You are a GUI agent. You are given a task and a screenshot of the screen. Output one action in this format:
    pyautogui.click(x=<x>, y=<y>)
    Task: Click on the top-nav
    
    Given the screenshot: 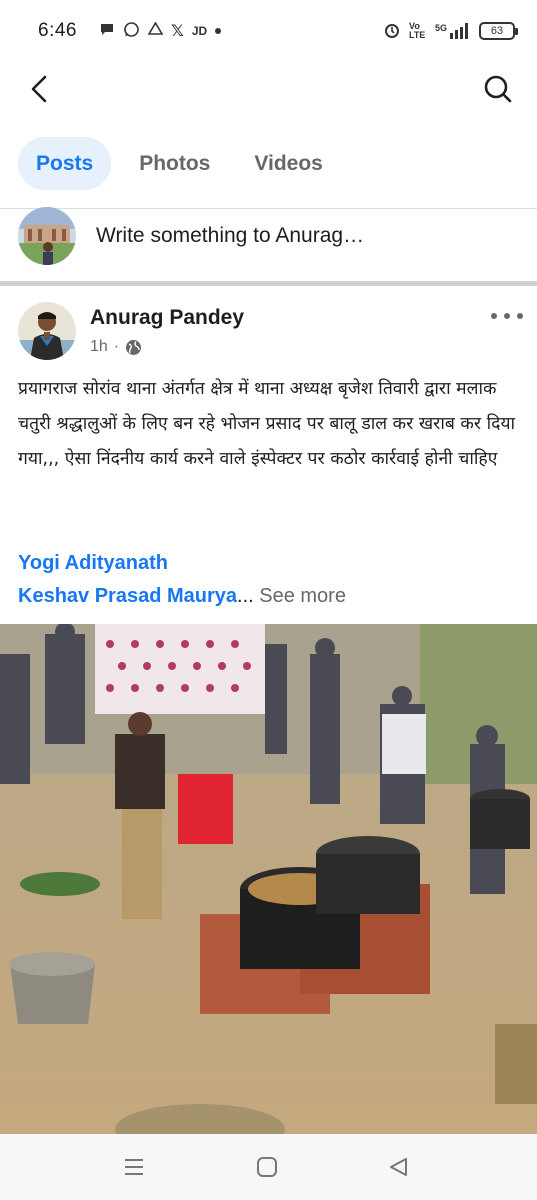 What is the action you would take?
    pyautogui.click(x=268, y=90)
    